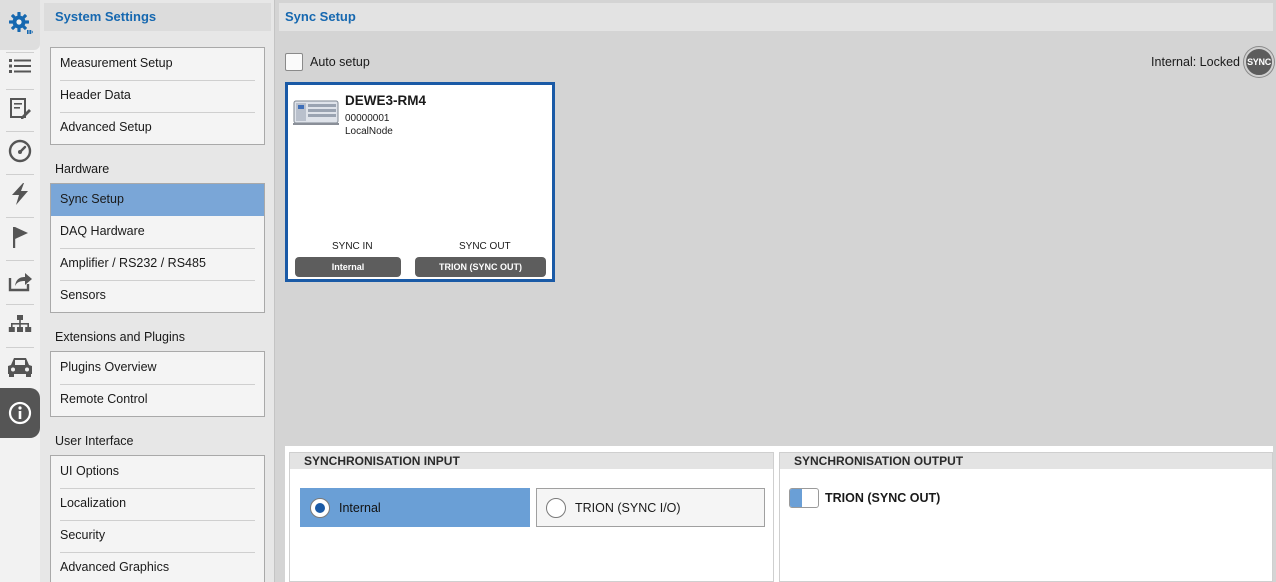 Image resolution: width=1276 pixels, height=582 pixels. Describe the element at coordinates (20, 281) in the screenshot. I see `share-icon` at that location.